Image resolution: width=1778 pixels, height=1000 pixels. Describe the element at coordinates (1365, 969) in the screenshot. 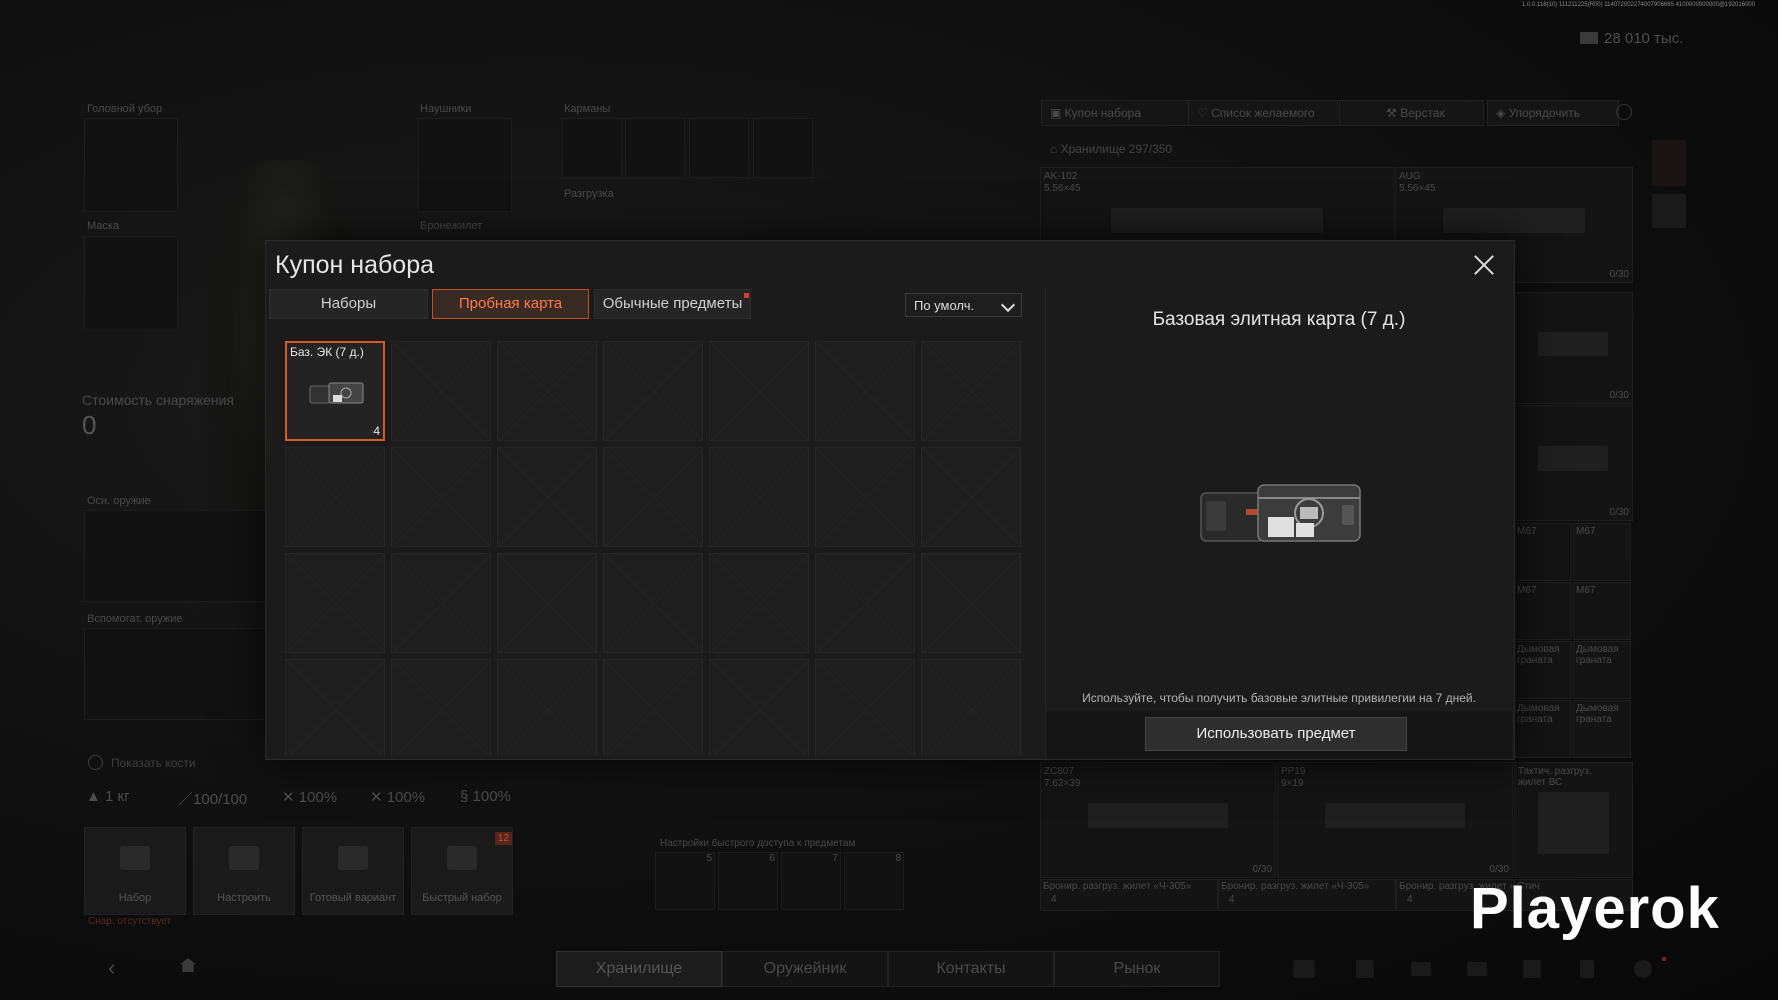

I see `profile-icon` at that location.